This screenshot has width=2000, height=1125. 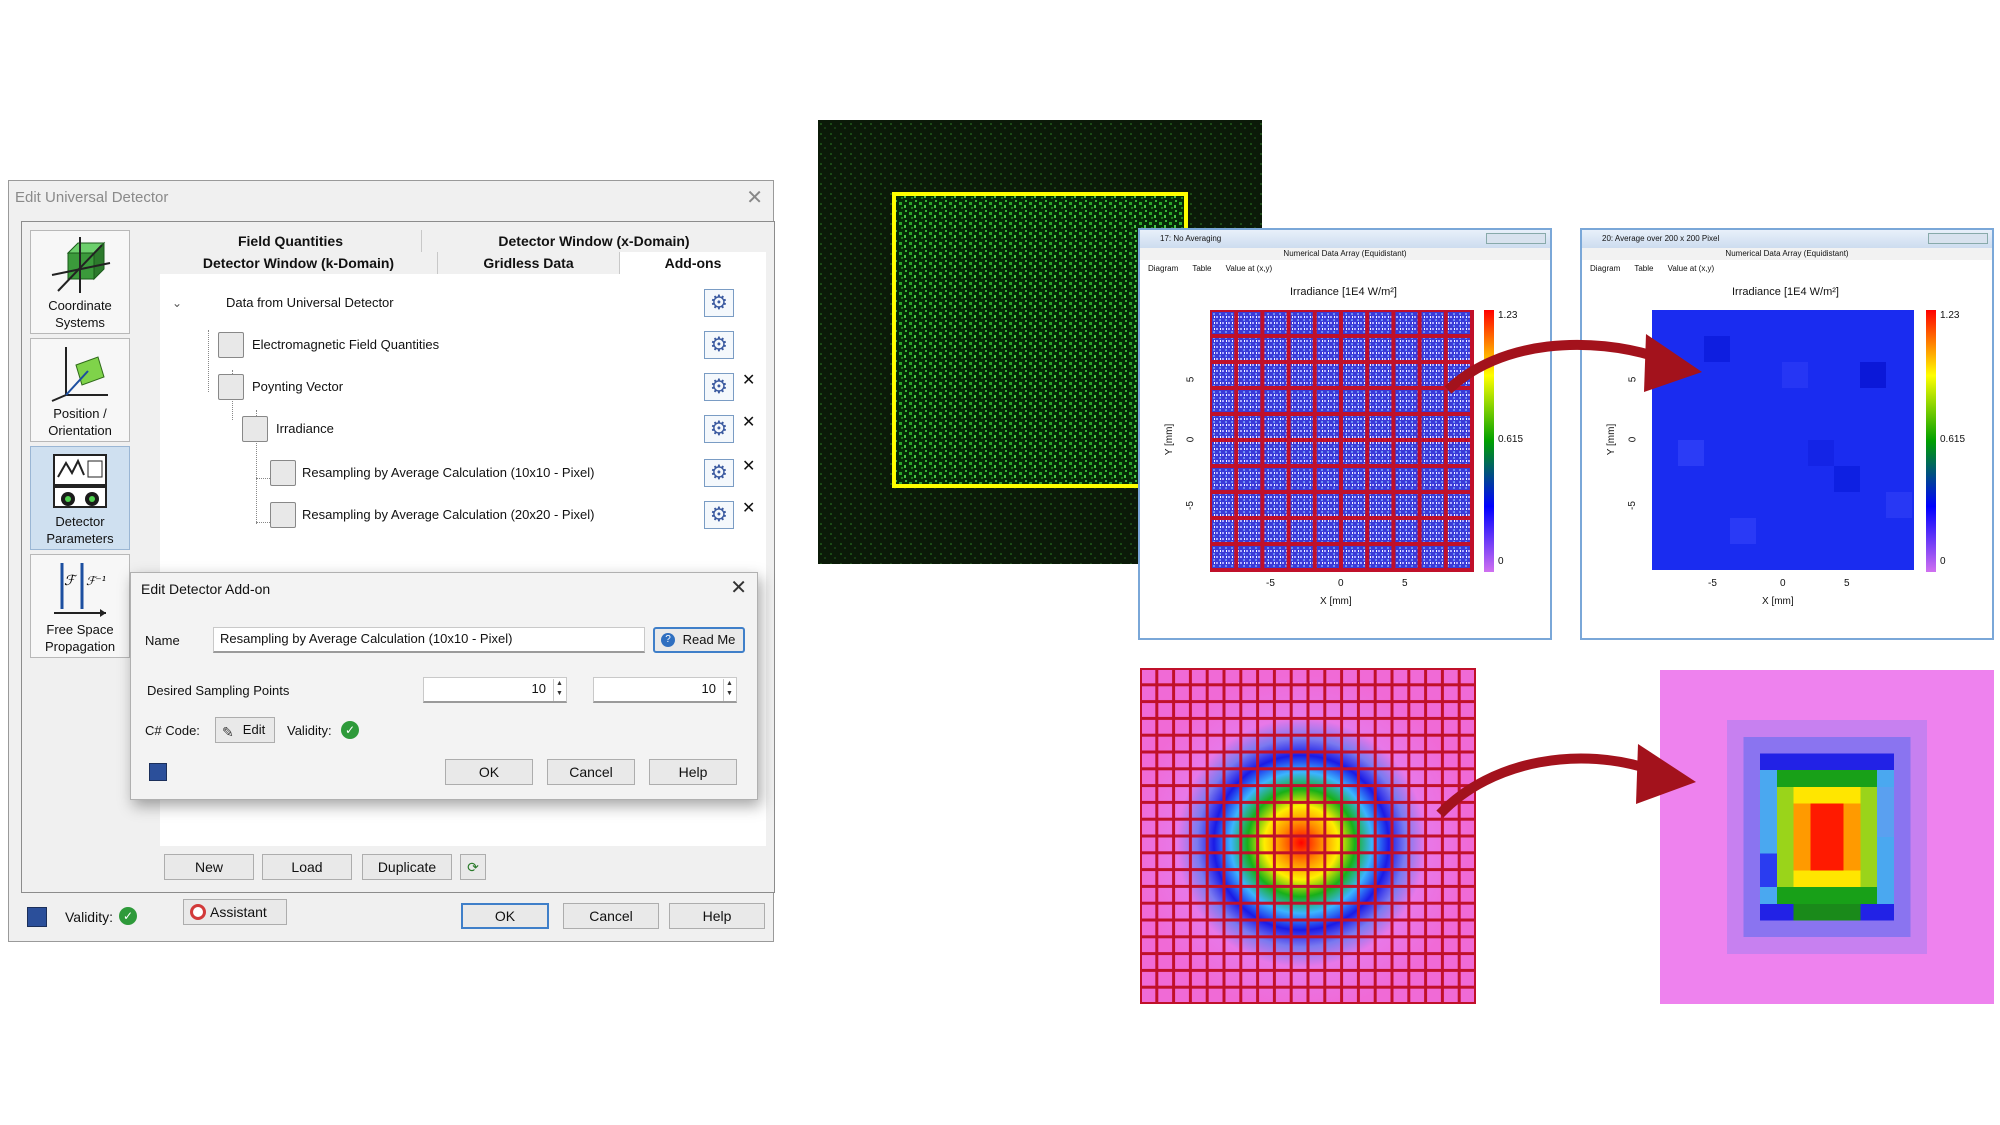 What do you see at coordinates (1847, 583) in the screenshot?
I see `x-tick: 5` at bounding box center [1847, 583].